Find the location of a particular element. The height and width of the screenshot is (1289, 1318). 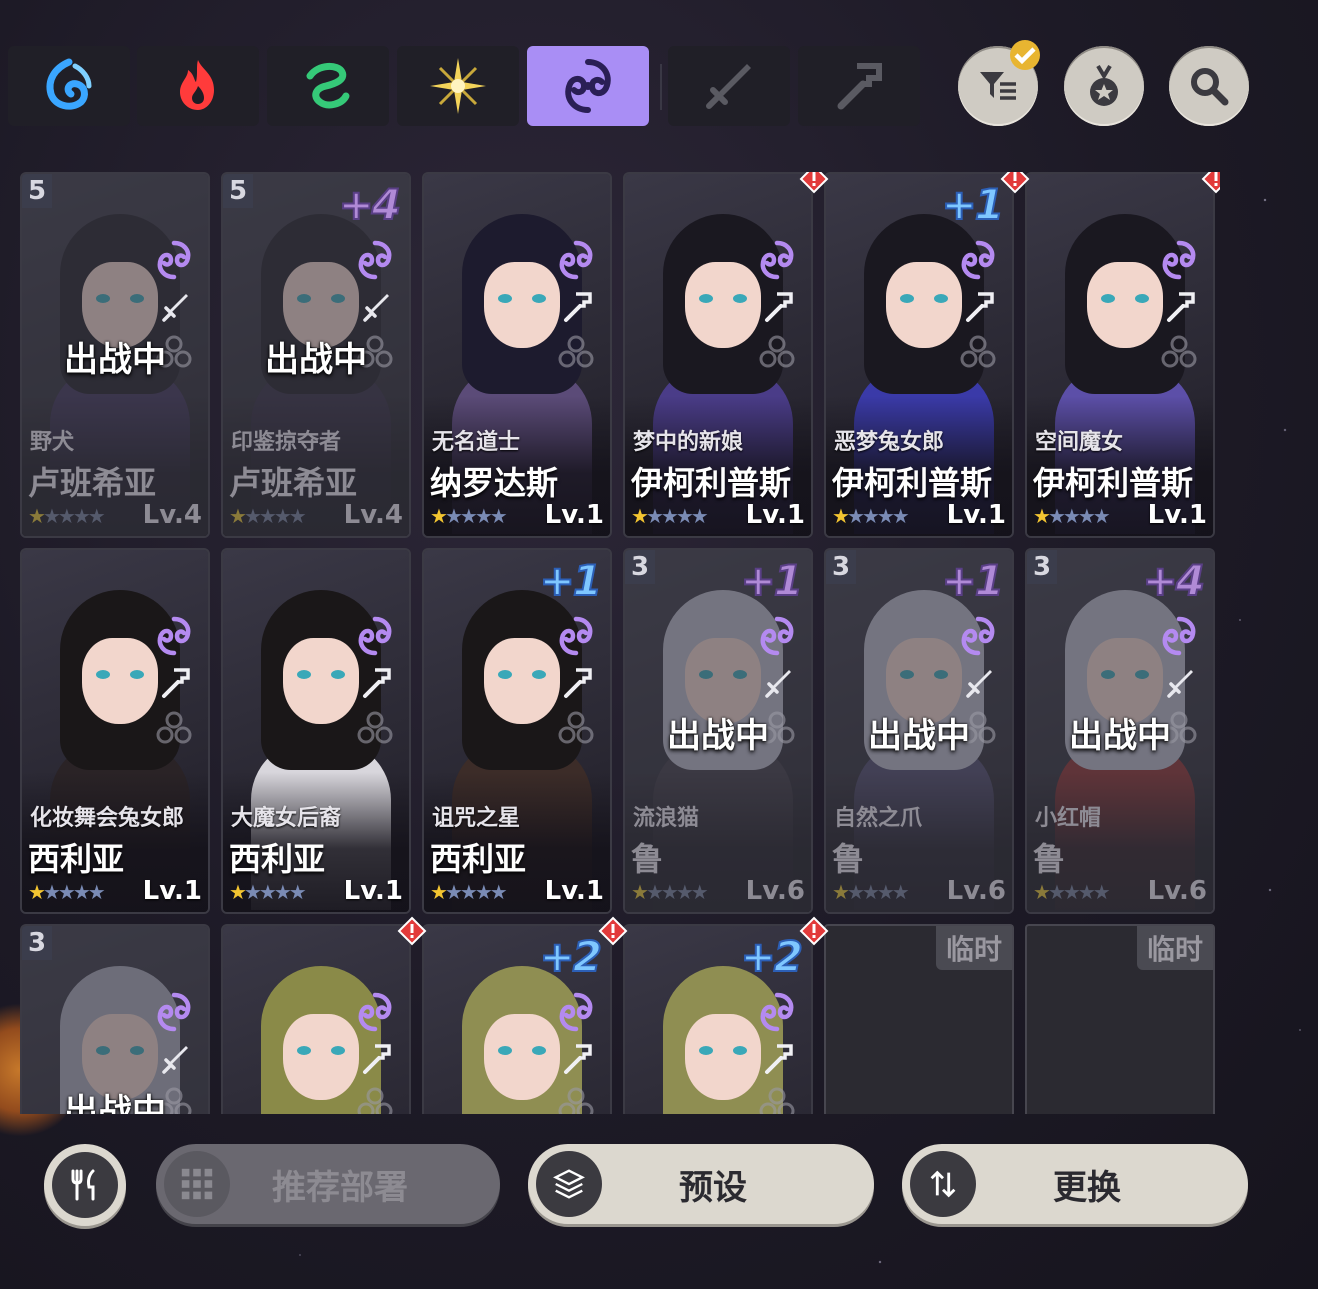

character-title: 大魔女后裔 is located at coordinates (286, 818).